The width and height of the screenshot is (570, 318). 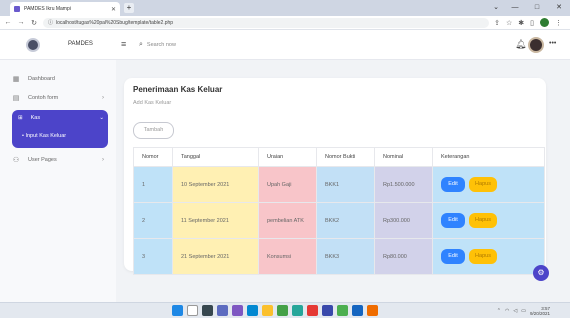 I want to click on chrome-icon, so click(x=342, y=310).